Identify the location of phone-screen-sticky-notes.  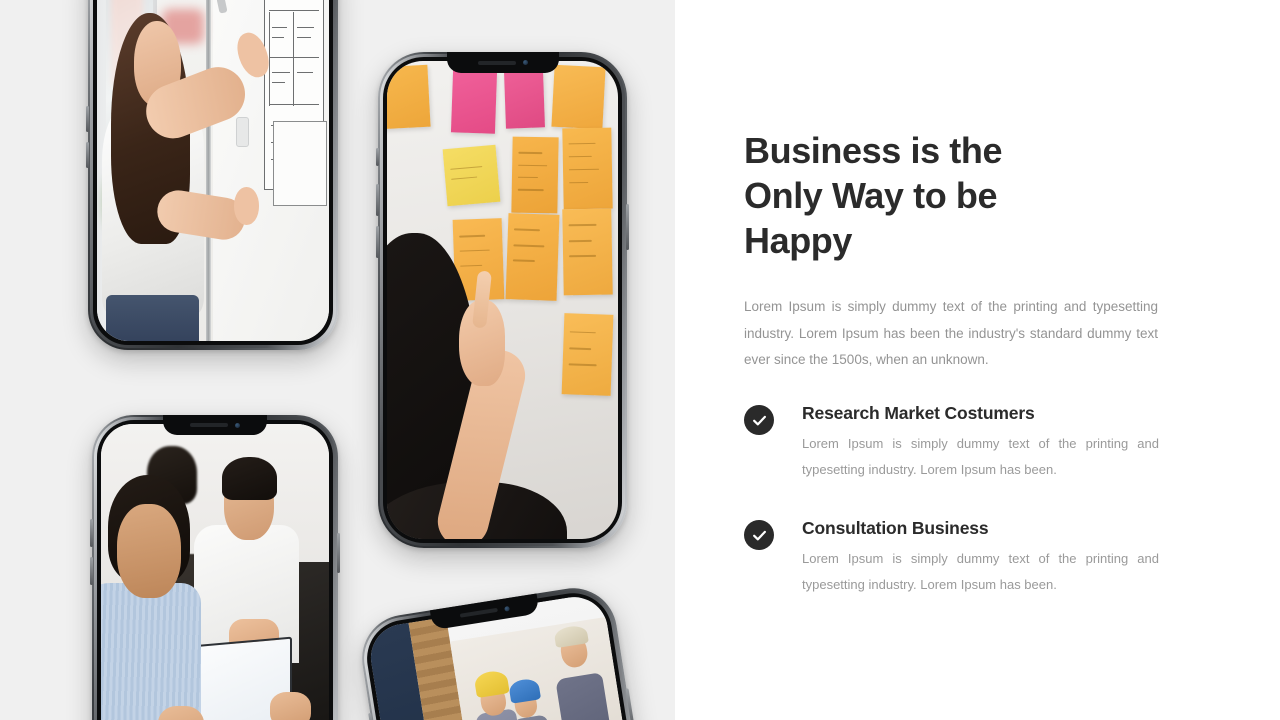
(502, 300).